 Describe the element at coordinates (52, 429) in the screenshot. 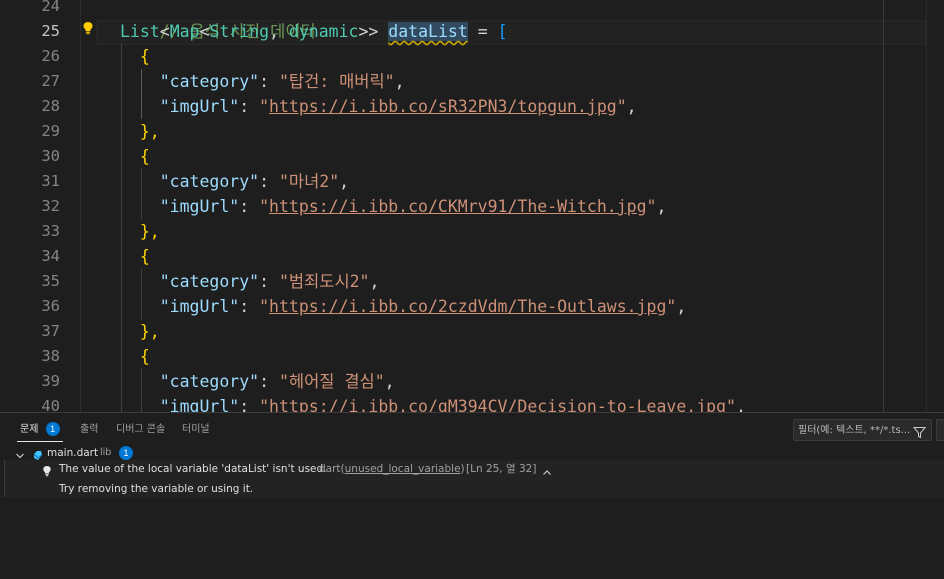

I see `problems-count-badge: 1` at that location.